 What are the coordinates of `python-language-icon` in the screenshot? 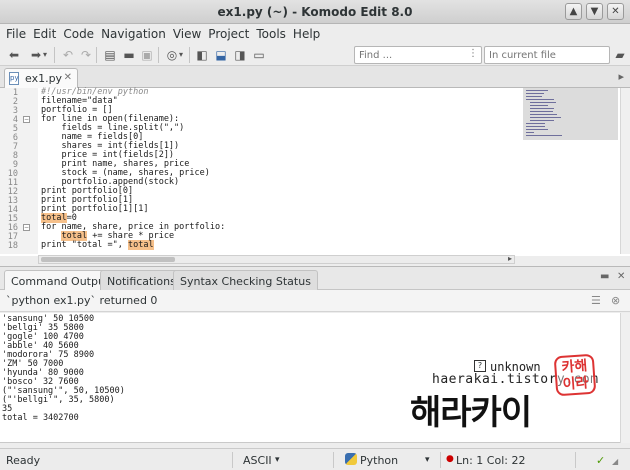 It's located at (351, 459).